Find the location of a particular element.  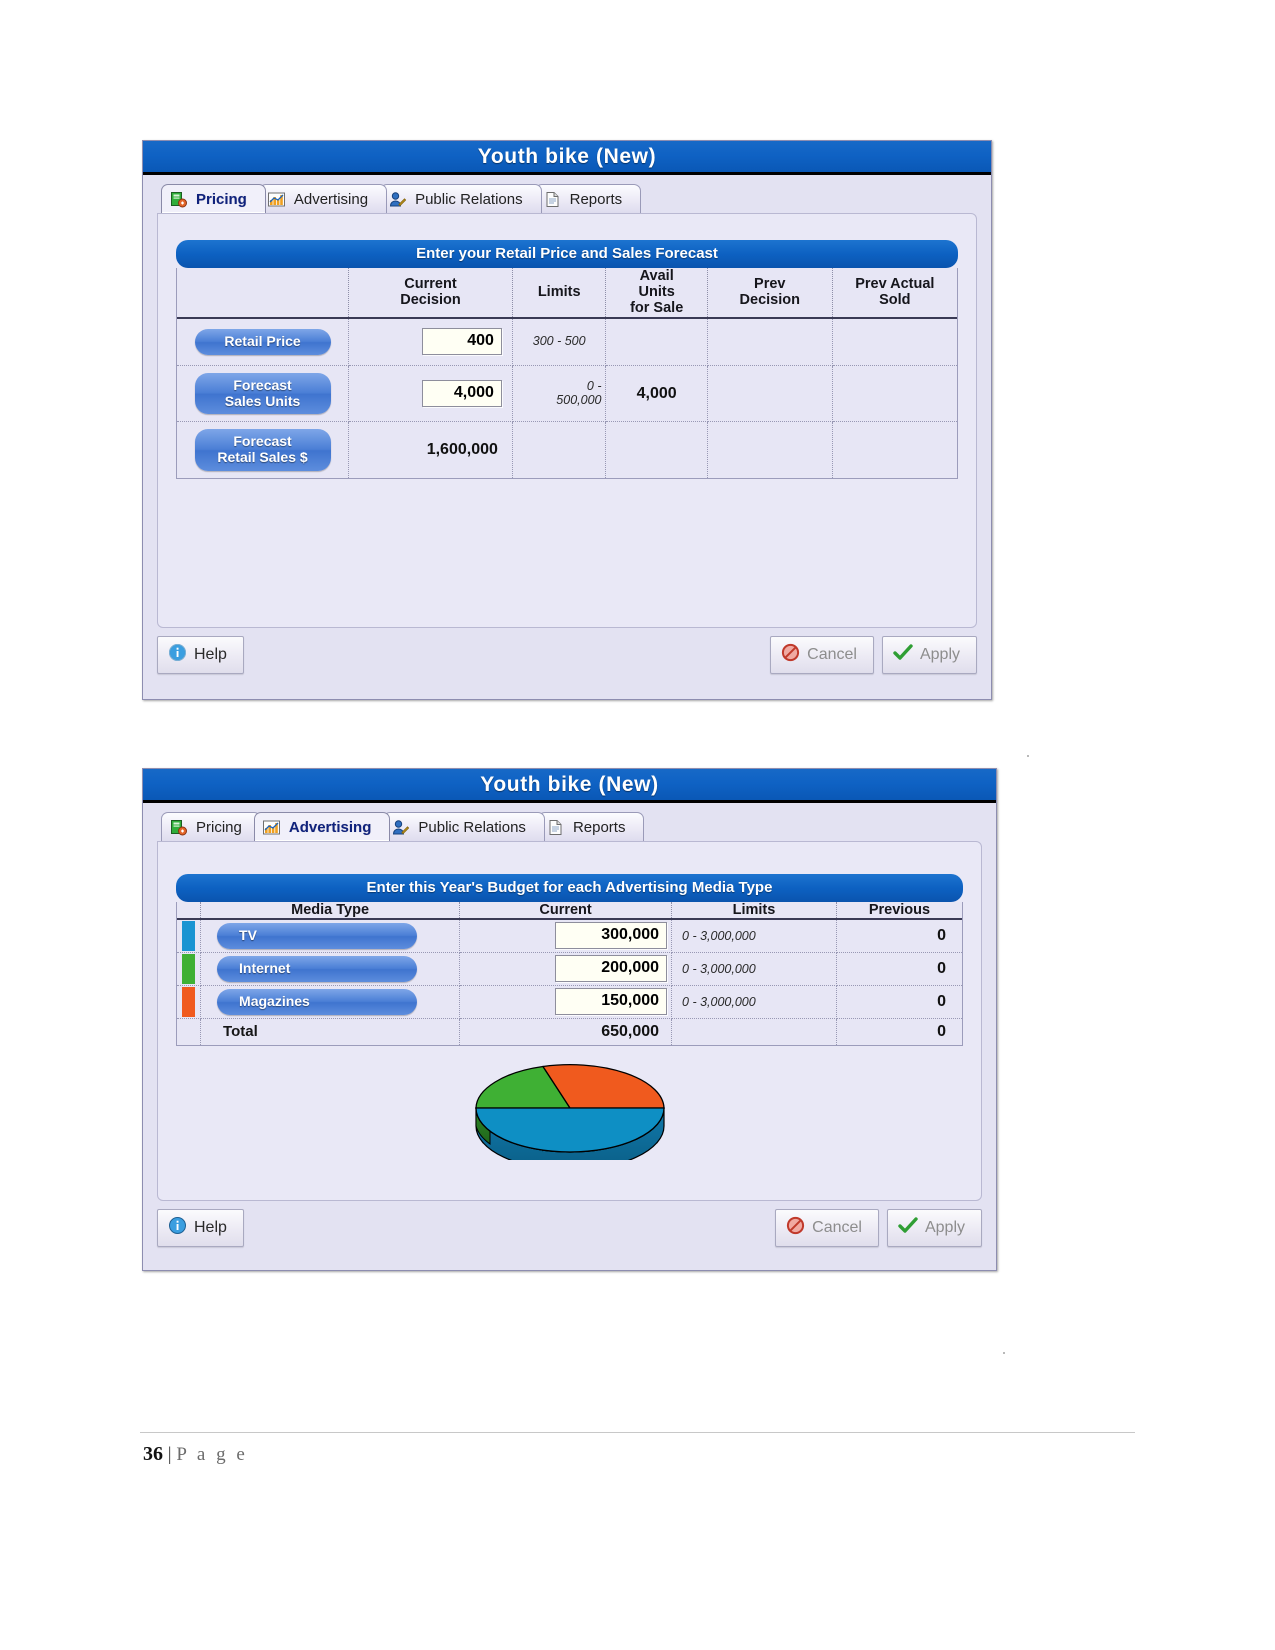

forecast-sales-units-prev-decision is located at coordinates (770, 394).